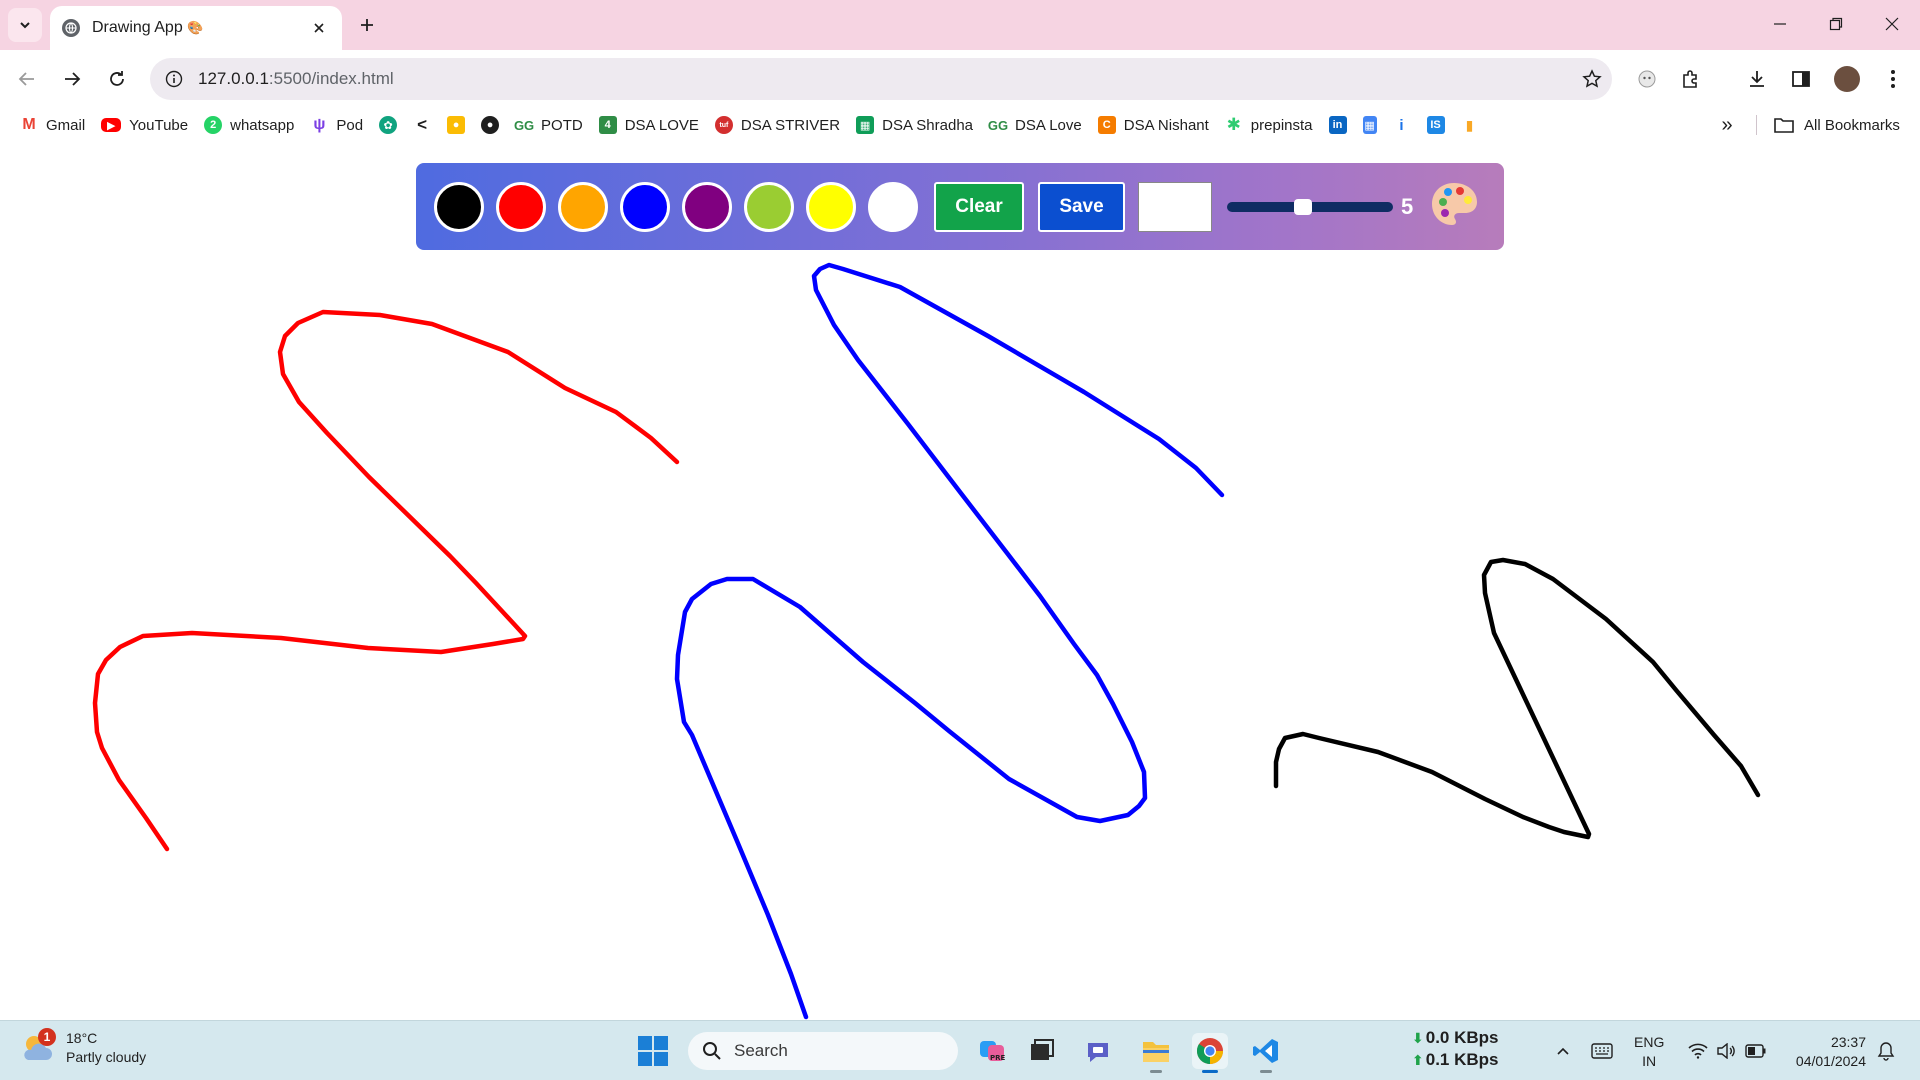 Image resolution: width=1920 pixels, height=1080 pixels. I want to click on new-tab-button, so click(367, 25).